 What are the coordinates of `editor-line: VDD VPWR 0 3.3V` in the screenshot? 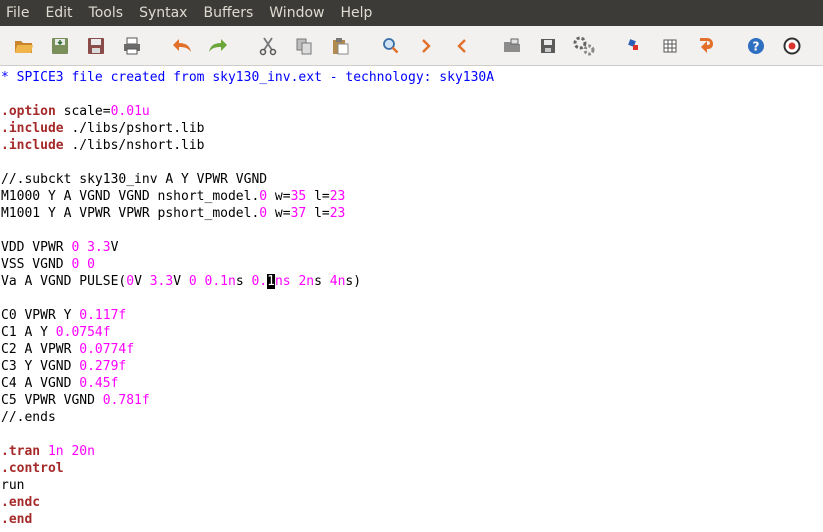 It's located at (411, 247).